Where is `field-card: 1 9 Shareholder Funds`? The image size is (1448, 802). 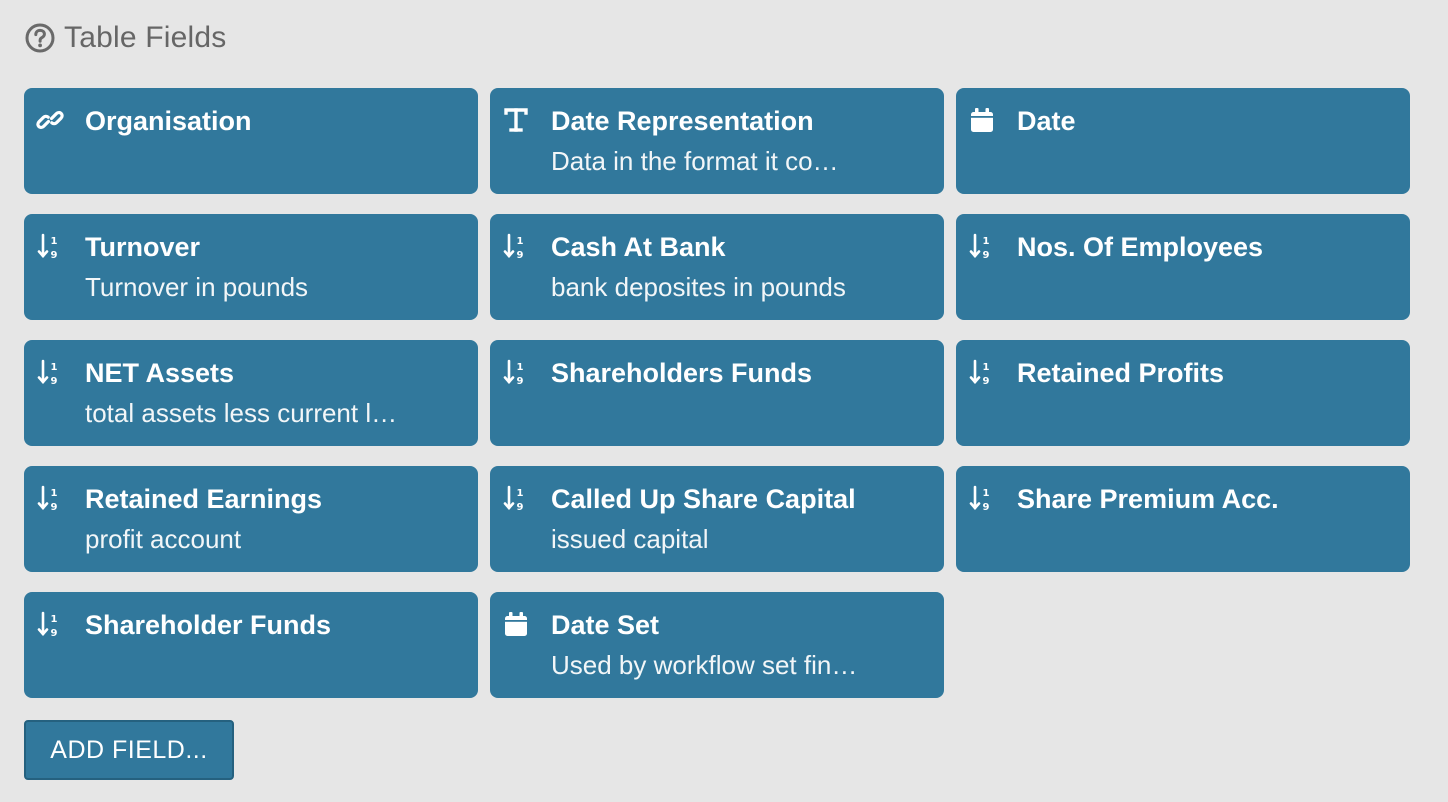
field-card: 1 9 Shareholder Funds is located at coordinates (251, 645).